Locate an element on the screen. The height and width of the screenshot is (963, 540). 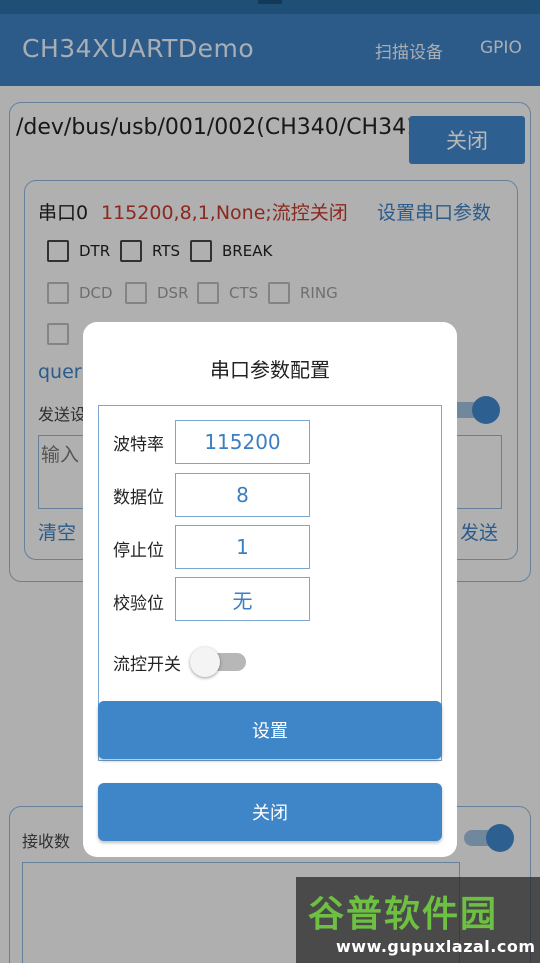
flow-control-label: 流控开关 is located at coordinates (147, 665).